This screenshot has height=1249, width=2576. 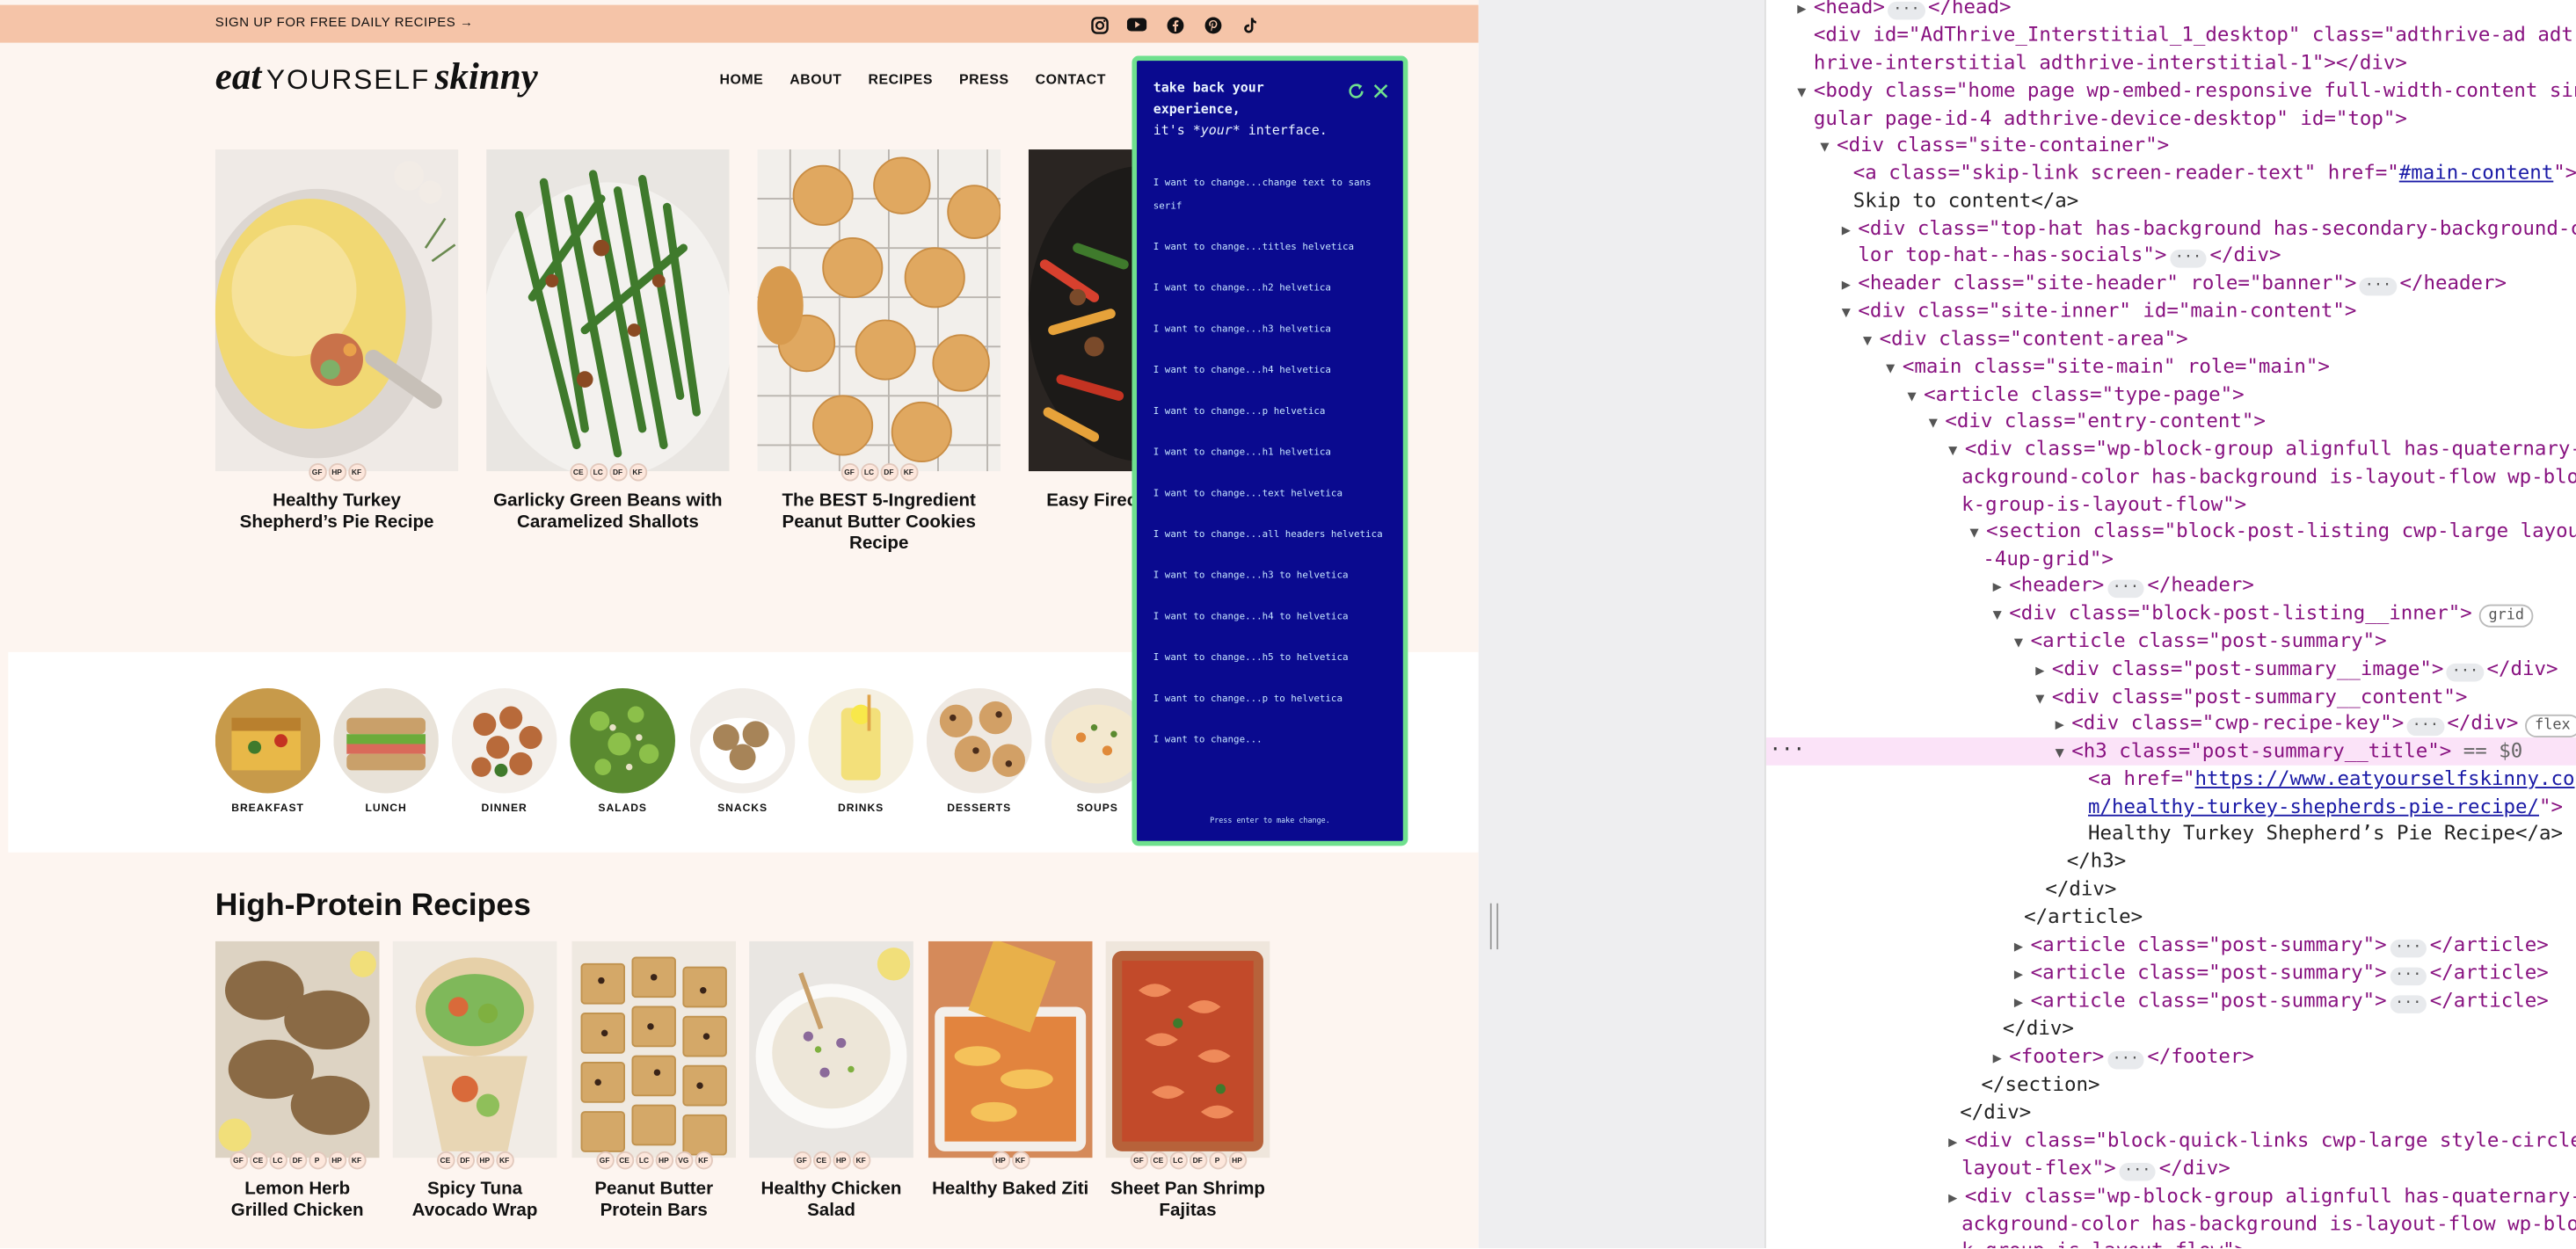 What do you see at coordinates (344, 22) in the screenshot?
I see `signup-link: SIGN UP FOR FREE DAILY RECIPES →` at bounding box center [344, 22].